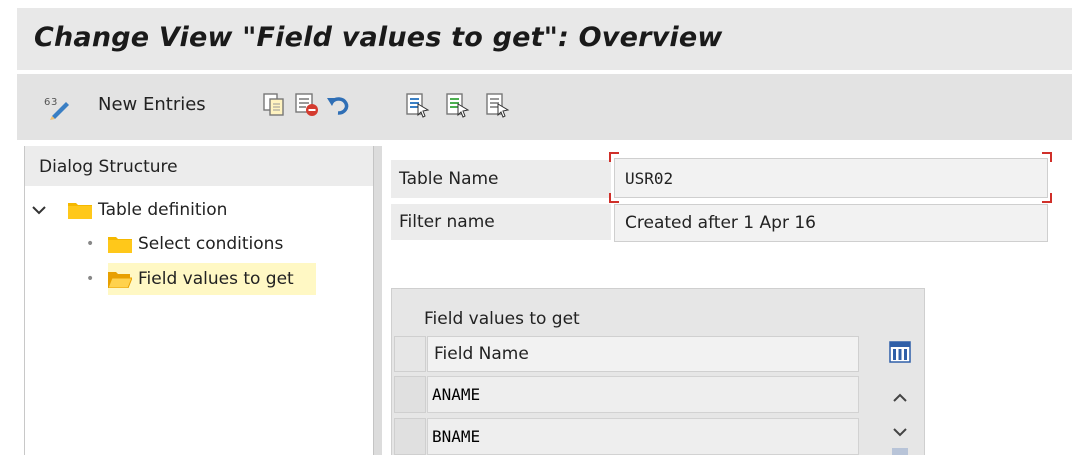 The width and height of the screenshot is (1072, 455). Describe the element at coordinates (501, 179) in the screenshot. I see `table-name-label: Table Name` at that location.